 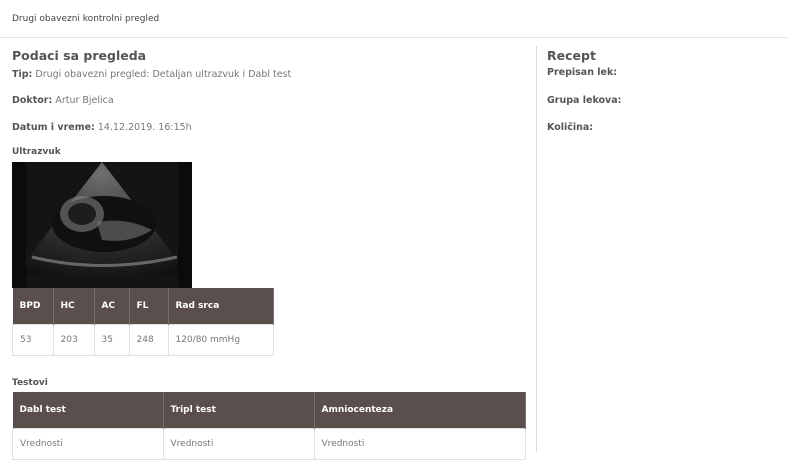 What do you see at coordinates (536, 249) in the screenshot?
I see `panel-divider` at bounding box center [536, 249].